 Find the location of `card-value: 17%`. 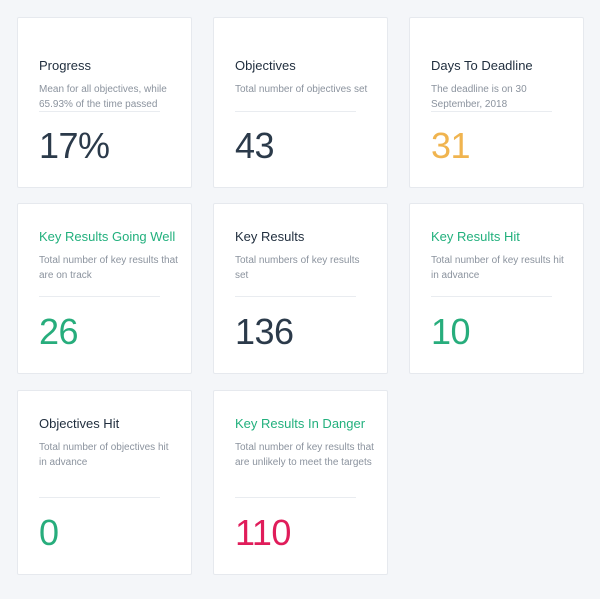

card-value: 17% is located at coordinates (74, 145).